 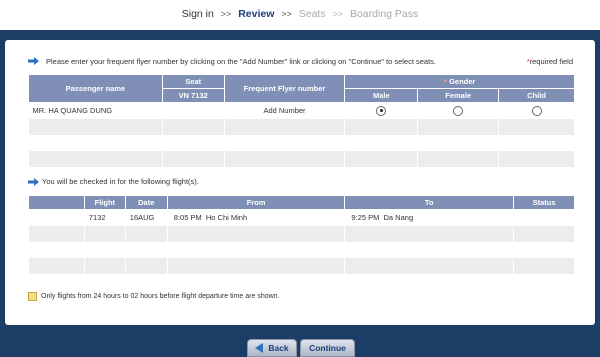 I want to click on col-child: Child, so click(x=536, y=95).